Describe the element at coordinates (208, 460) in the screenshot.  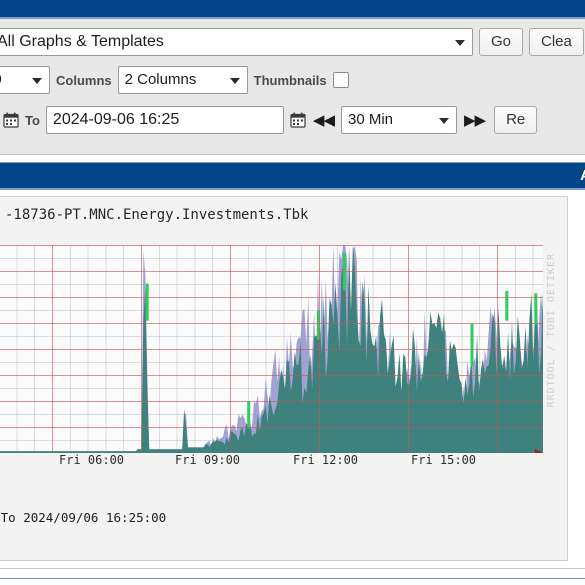
I see `x-tick-label: Fri 09:00` at that location.